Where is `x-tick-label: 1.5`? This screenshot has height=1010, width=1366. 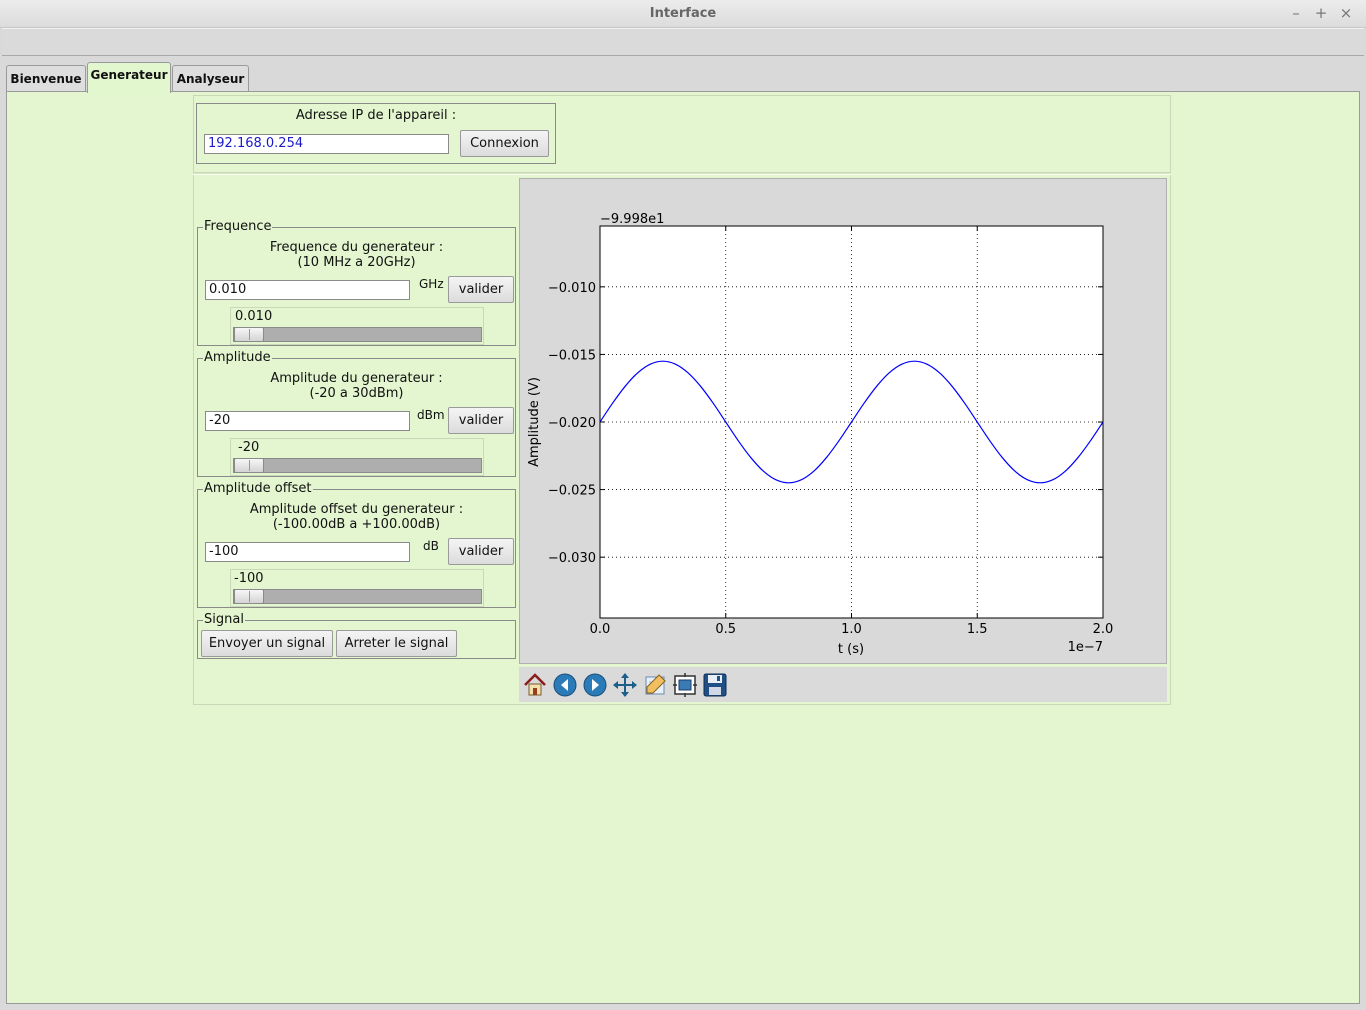 x-tick-label: 1.5 is located at coordinates (977, 629).